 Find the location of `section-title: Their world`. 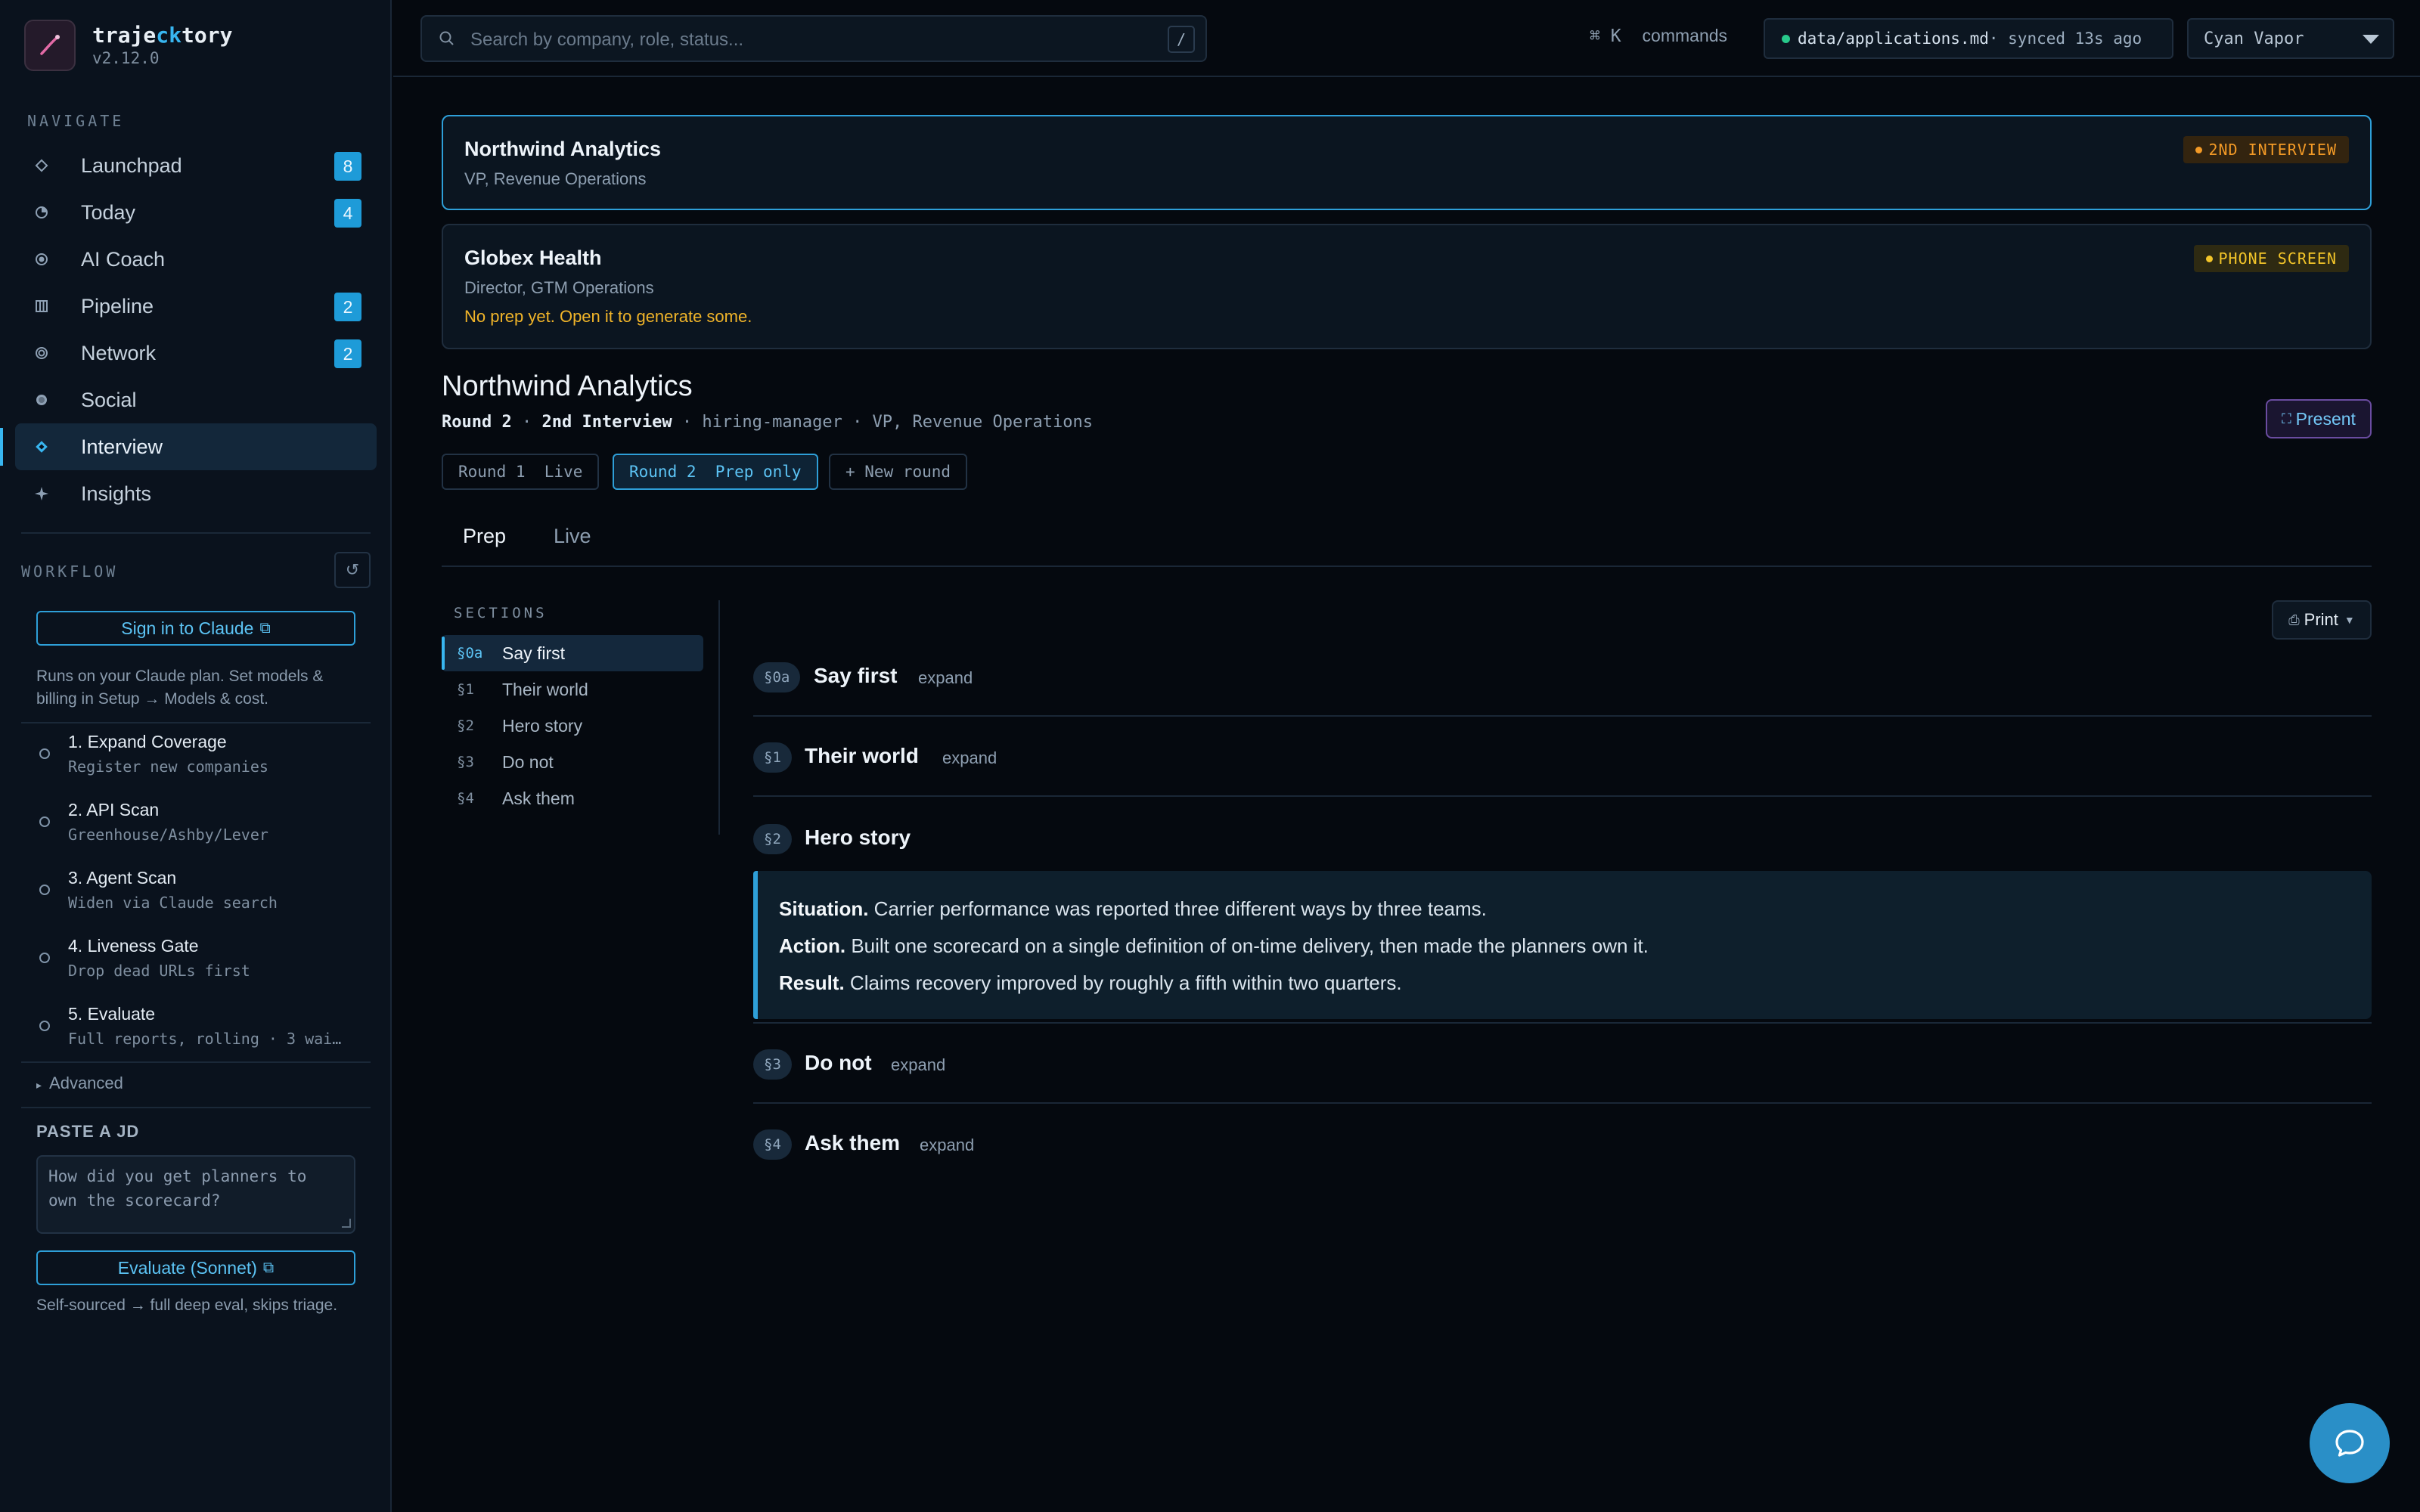

section-title: Their world is located at coordinates (862, 756).